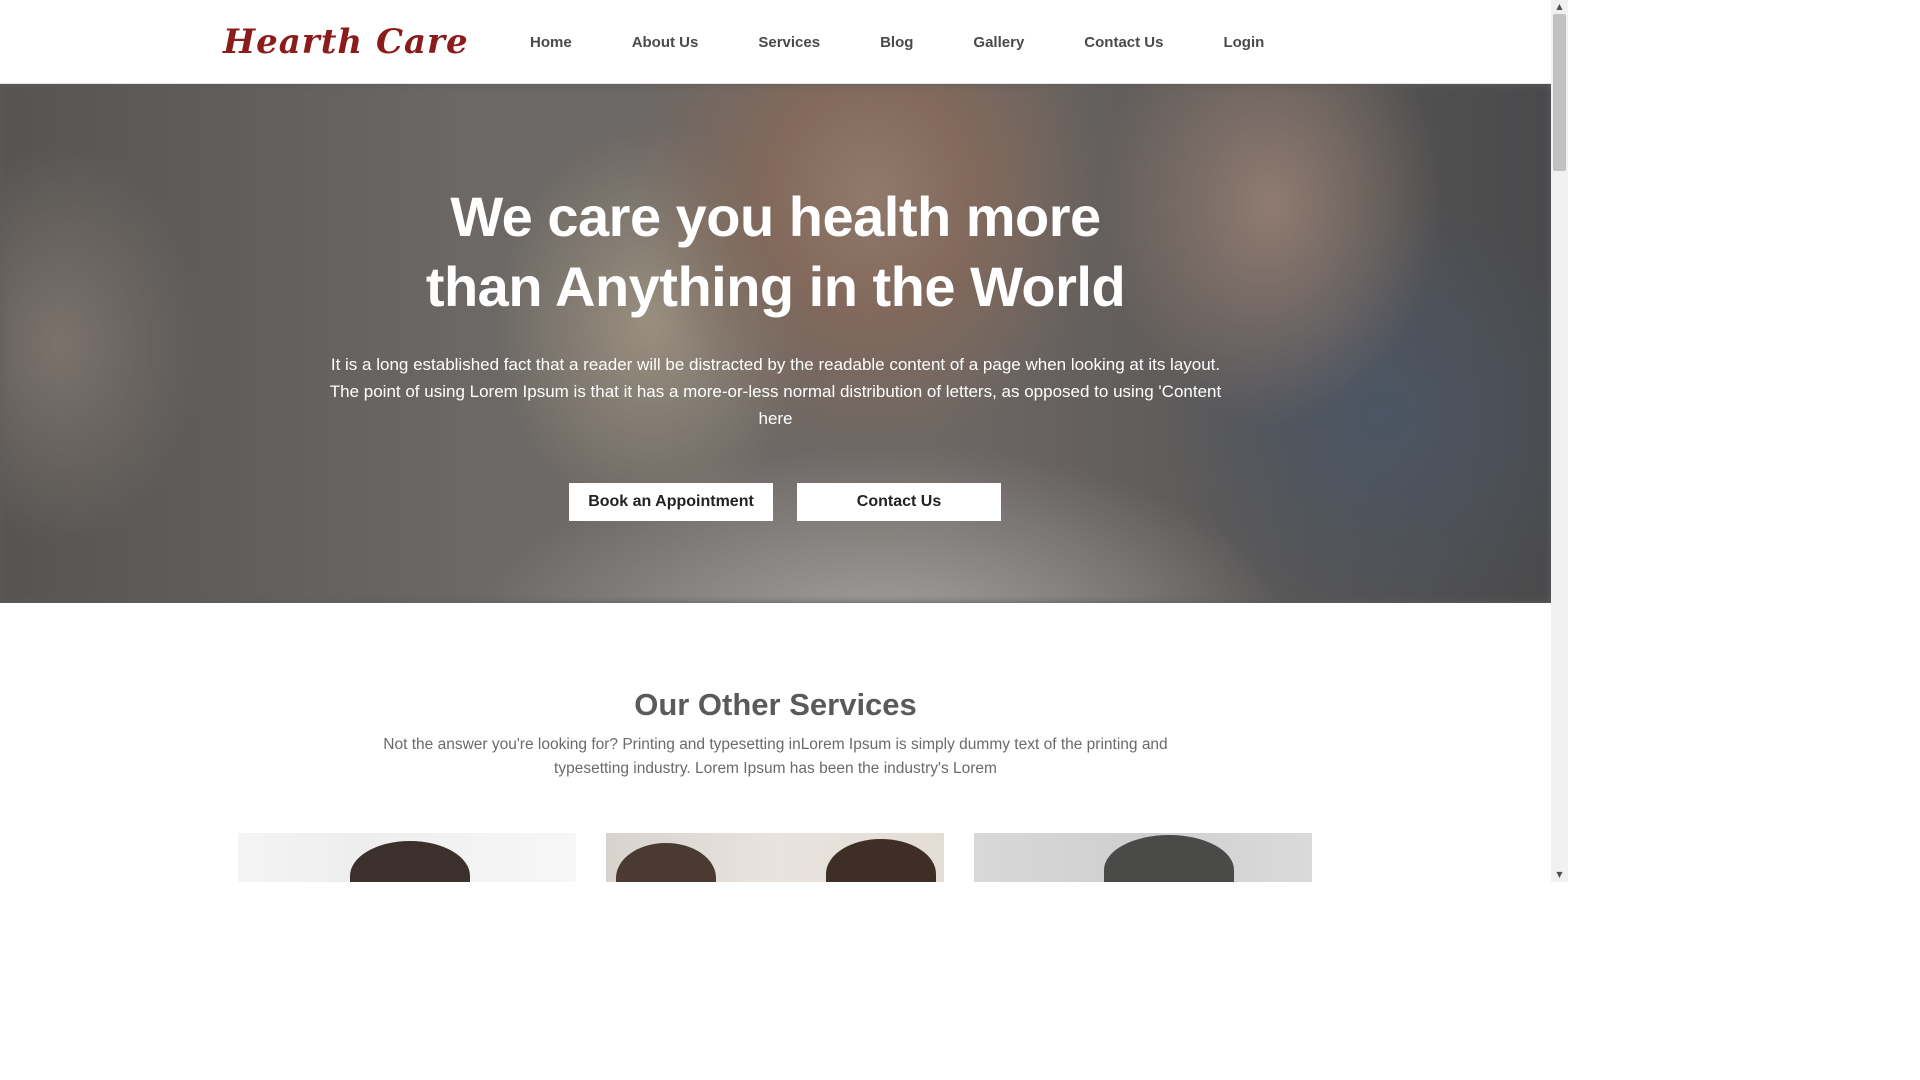 The image size is (1920, 1080). I want to click on scroll-down-arrow-icon: ▼, so click(1559, 875).